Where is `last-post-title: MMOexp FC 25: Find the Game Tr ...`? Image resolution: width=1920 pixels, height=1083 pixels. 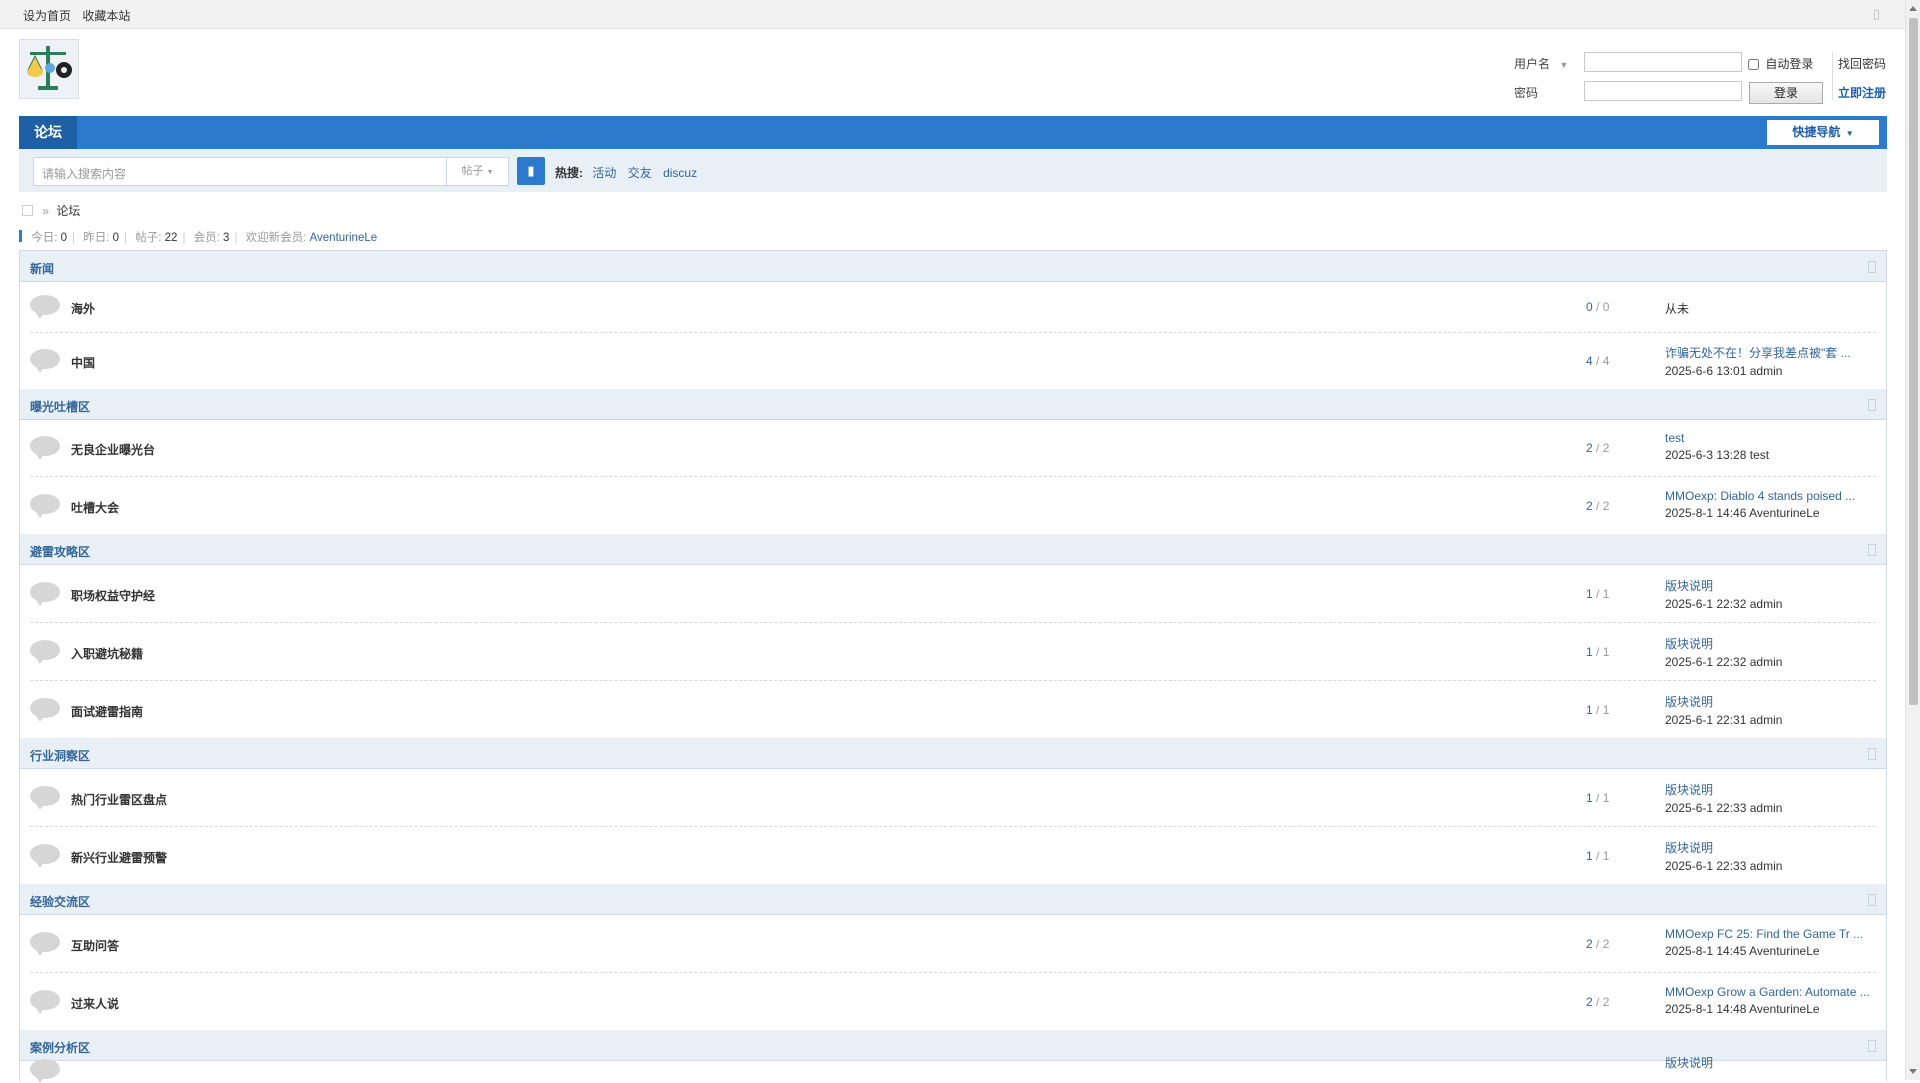
last-post-title: MMOexp FC 25: Find the Game Tr ... is located at coordinates (1764, 934).